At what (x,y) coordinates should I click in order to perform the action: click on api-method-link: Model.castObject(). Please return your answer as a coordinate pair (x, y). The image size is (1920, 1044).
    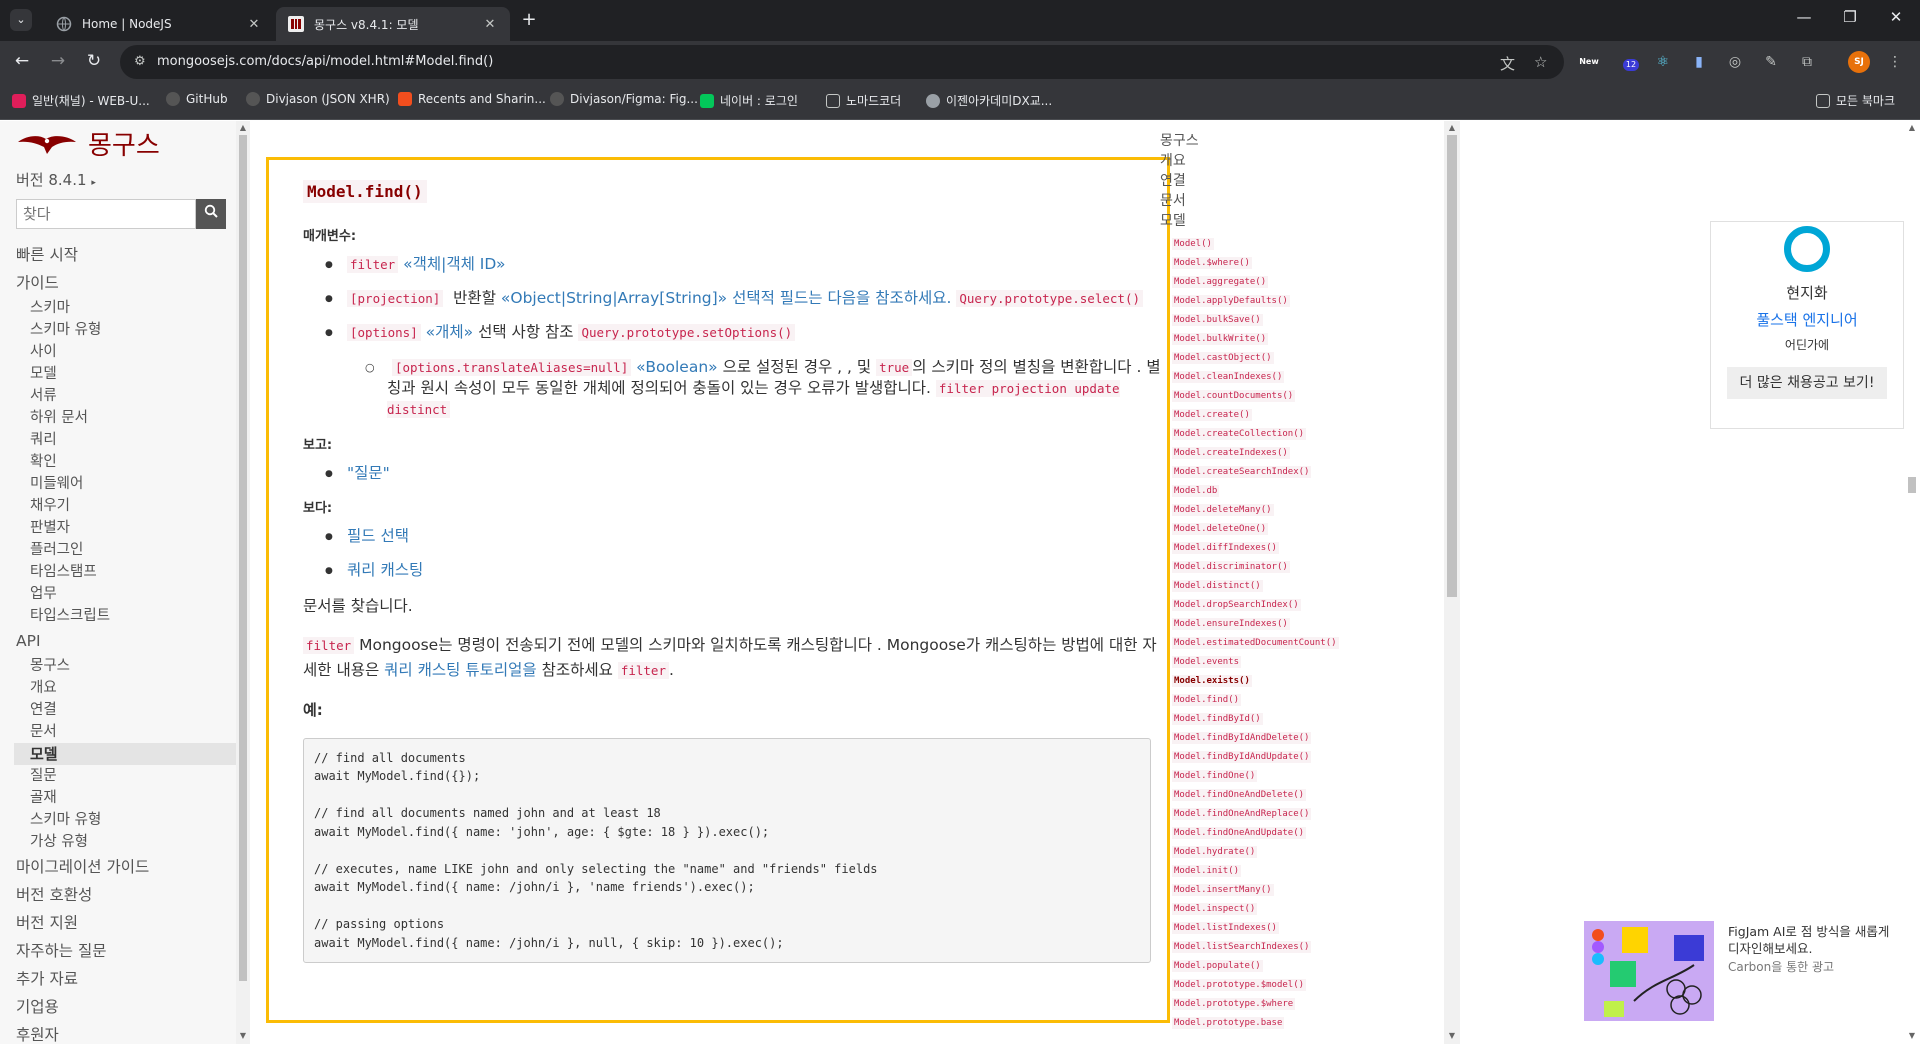
    Looking at the image, I should click on (1255, 358).